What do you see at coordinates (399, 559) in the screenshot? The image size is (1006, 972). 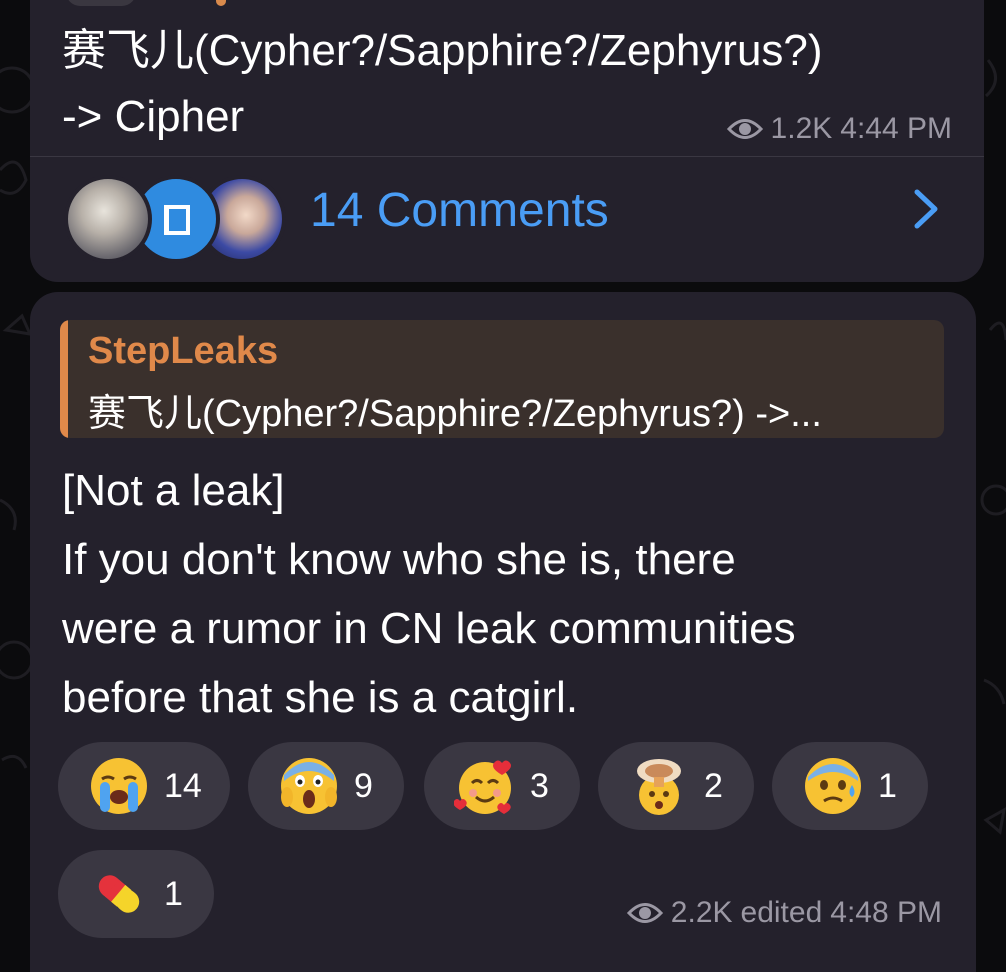 I see `message-line: If you don't know who she is, there` at bounding box center [399, 559].